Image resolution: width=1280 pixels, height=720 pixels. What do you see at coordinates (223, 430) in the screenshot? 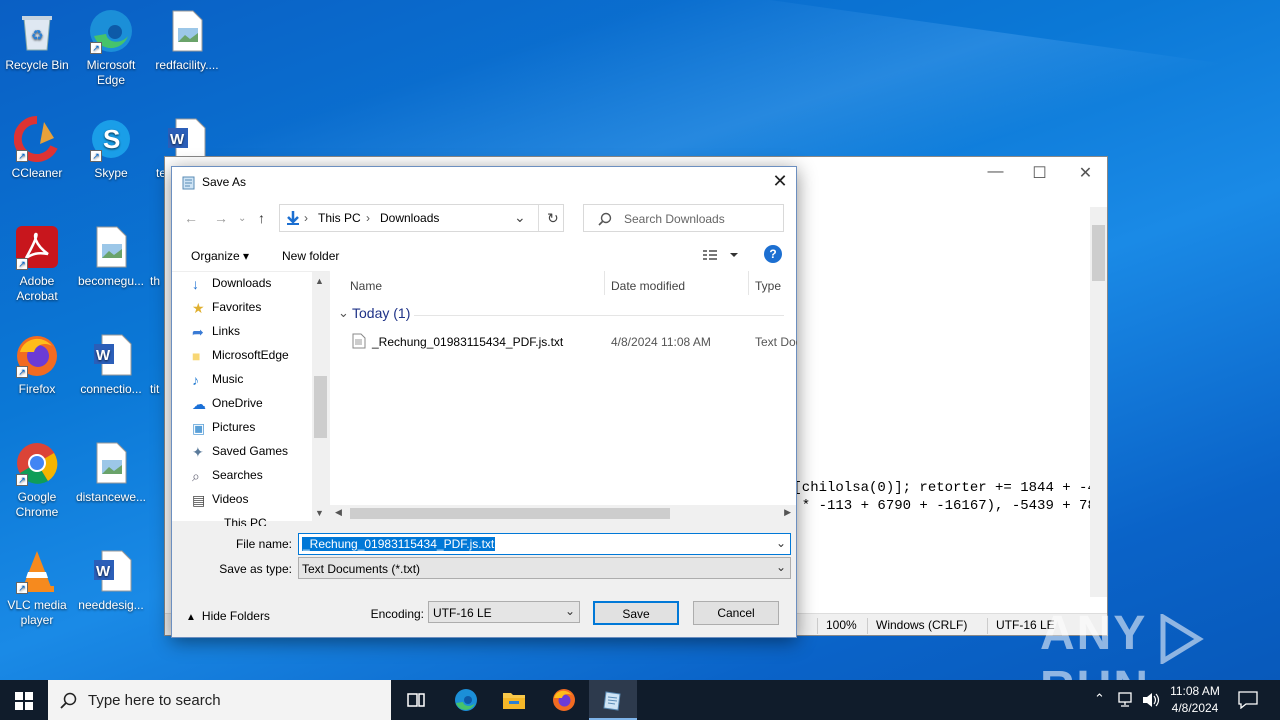
I see `nav-item-pictures: ▣ Pictures` at bounding box center [223, 430].